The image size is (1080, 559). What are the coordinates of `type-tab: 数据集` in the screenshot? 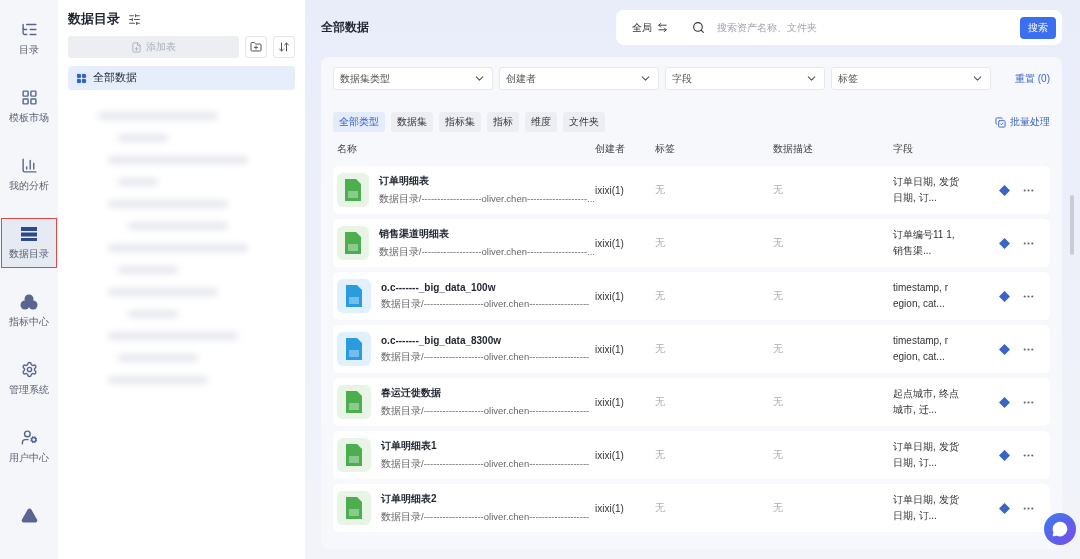 It's located at (412, 122).